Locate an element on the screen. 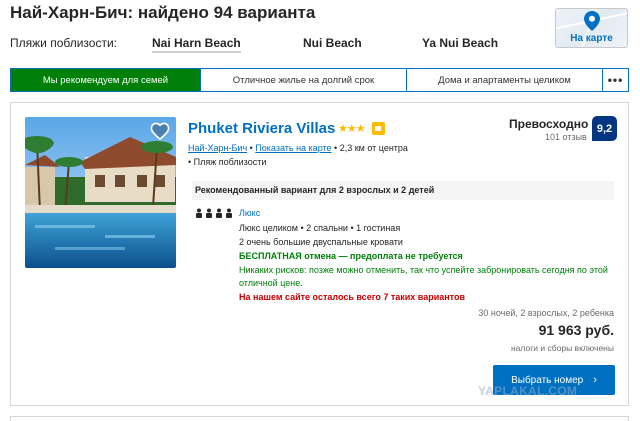  review-count: 101 отзыв is located at coordinates (566, 137).